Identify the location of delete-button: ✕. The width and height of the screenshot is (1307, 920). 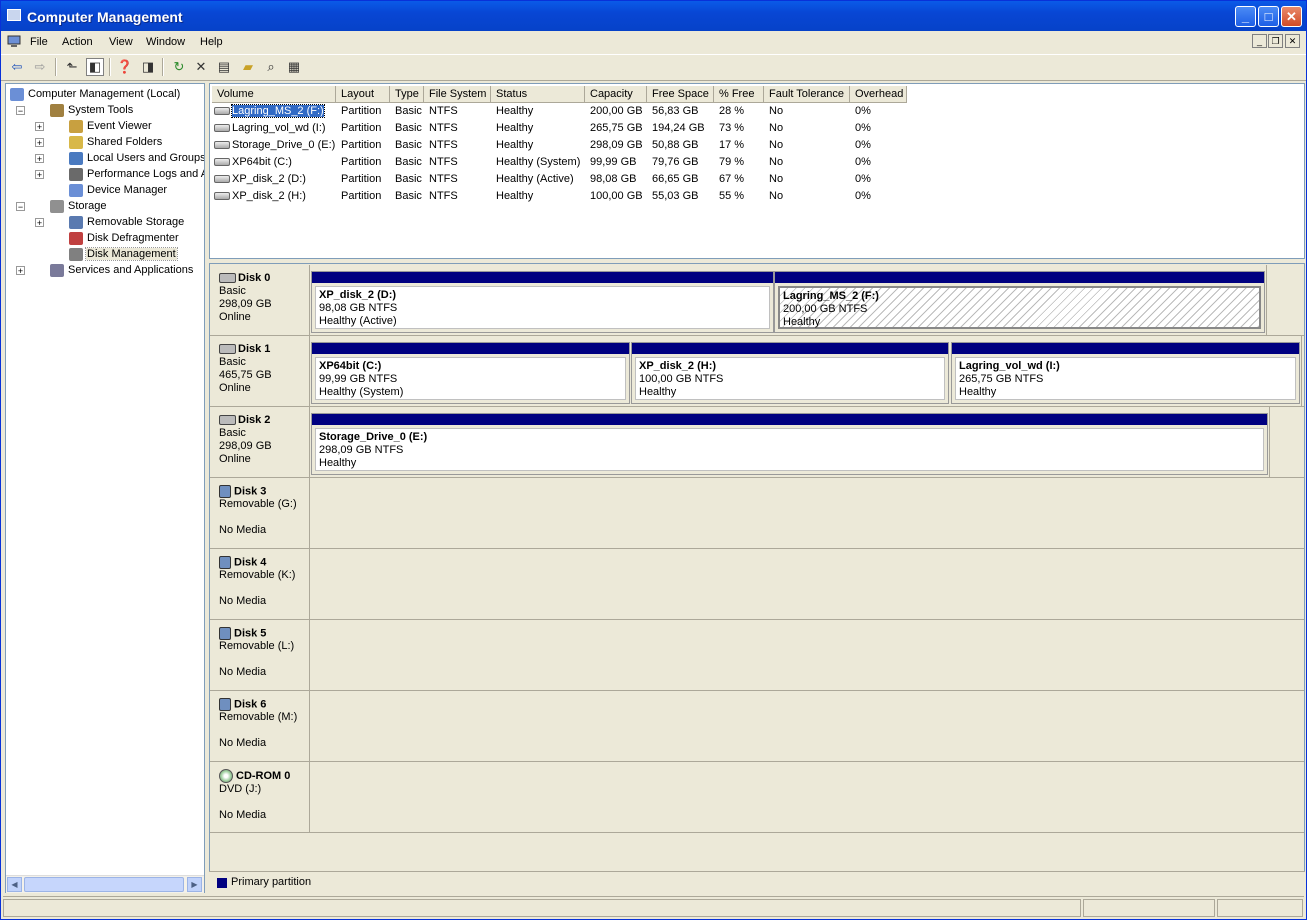
(201, 67).